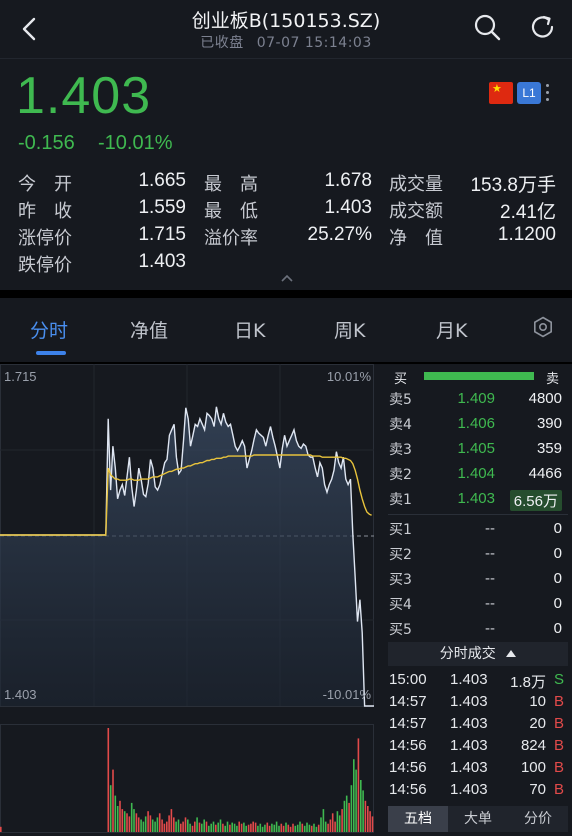 This screenshot has width=572, height=836. What do you see at coordinates (478, 628) in the screenshot?
I see `bid-row-5: 买5 -- 0` at bounding box center [478, 628].